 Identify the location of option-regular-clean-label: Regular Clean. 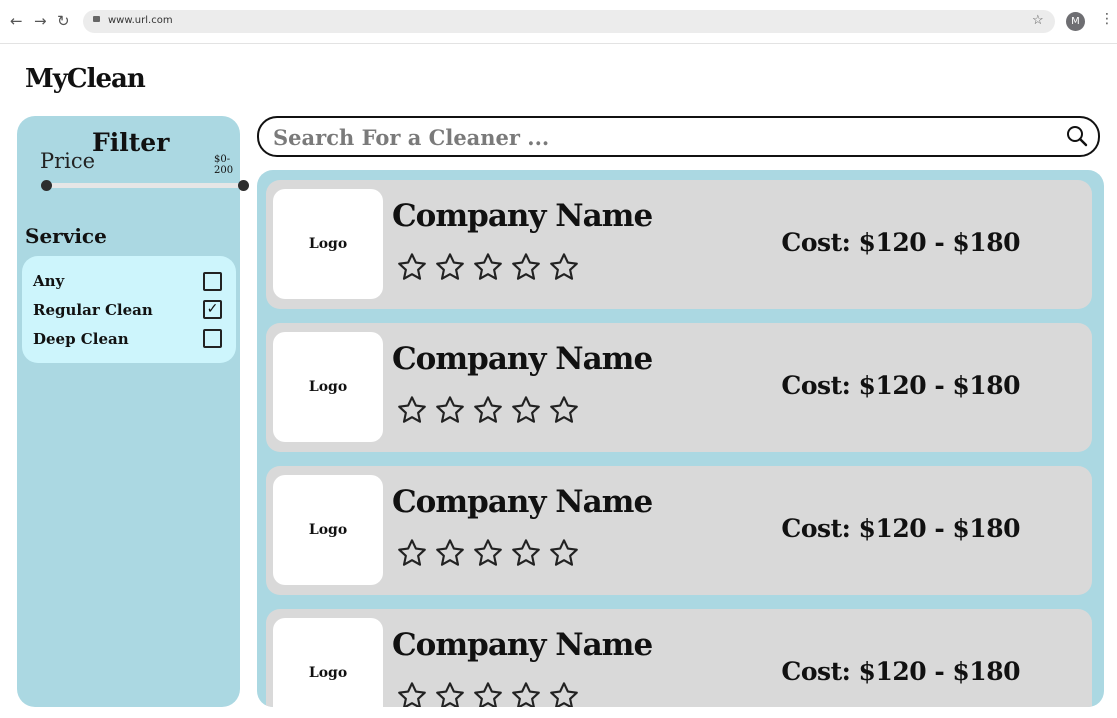
(93, 310).